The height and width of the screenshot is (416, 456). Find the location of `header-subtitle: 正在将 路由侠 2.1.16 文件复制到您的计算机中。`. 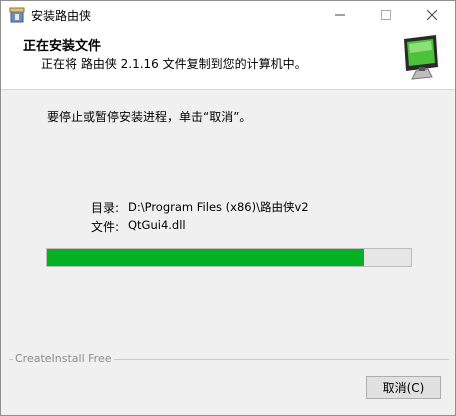

header-subtitle: 正在将 路由侠 2.1.16 文件复制到您的计算机中。 is located at coordinates (174, 64).